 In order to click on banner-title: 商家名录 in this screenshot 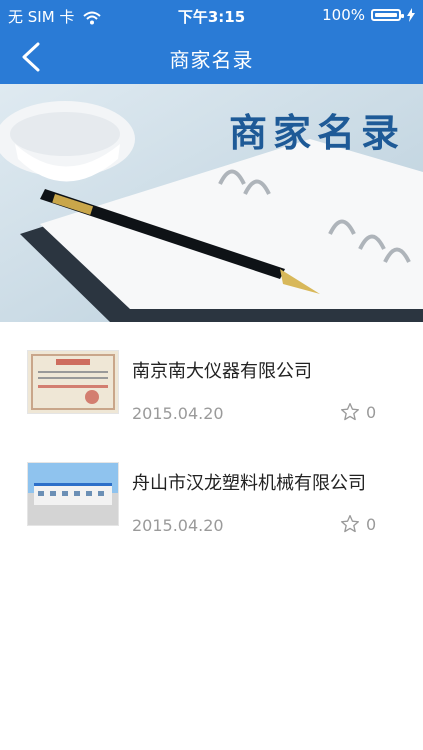, I will do `click(316, 133)`.